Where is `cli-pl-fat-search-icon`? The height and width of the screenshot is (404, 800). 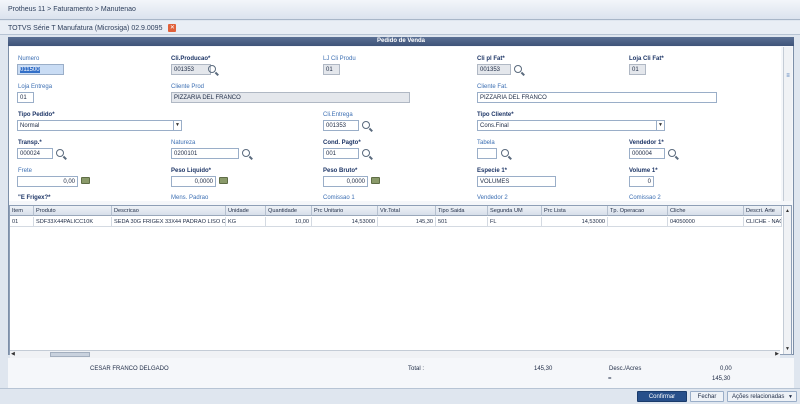 cli-pl-fat-search-icon is located at coordinates (518, 69).